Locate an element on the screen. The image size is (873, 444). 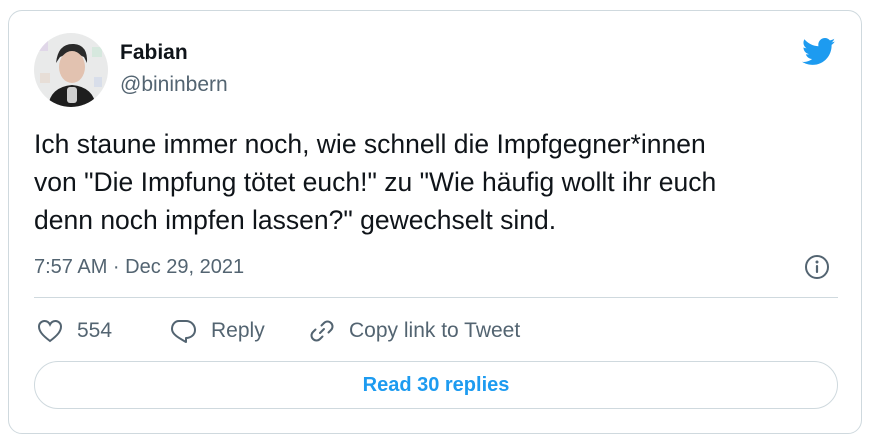
copy-link-button: Copy link to Tweet is located at coordinates (414, 331).